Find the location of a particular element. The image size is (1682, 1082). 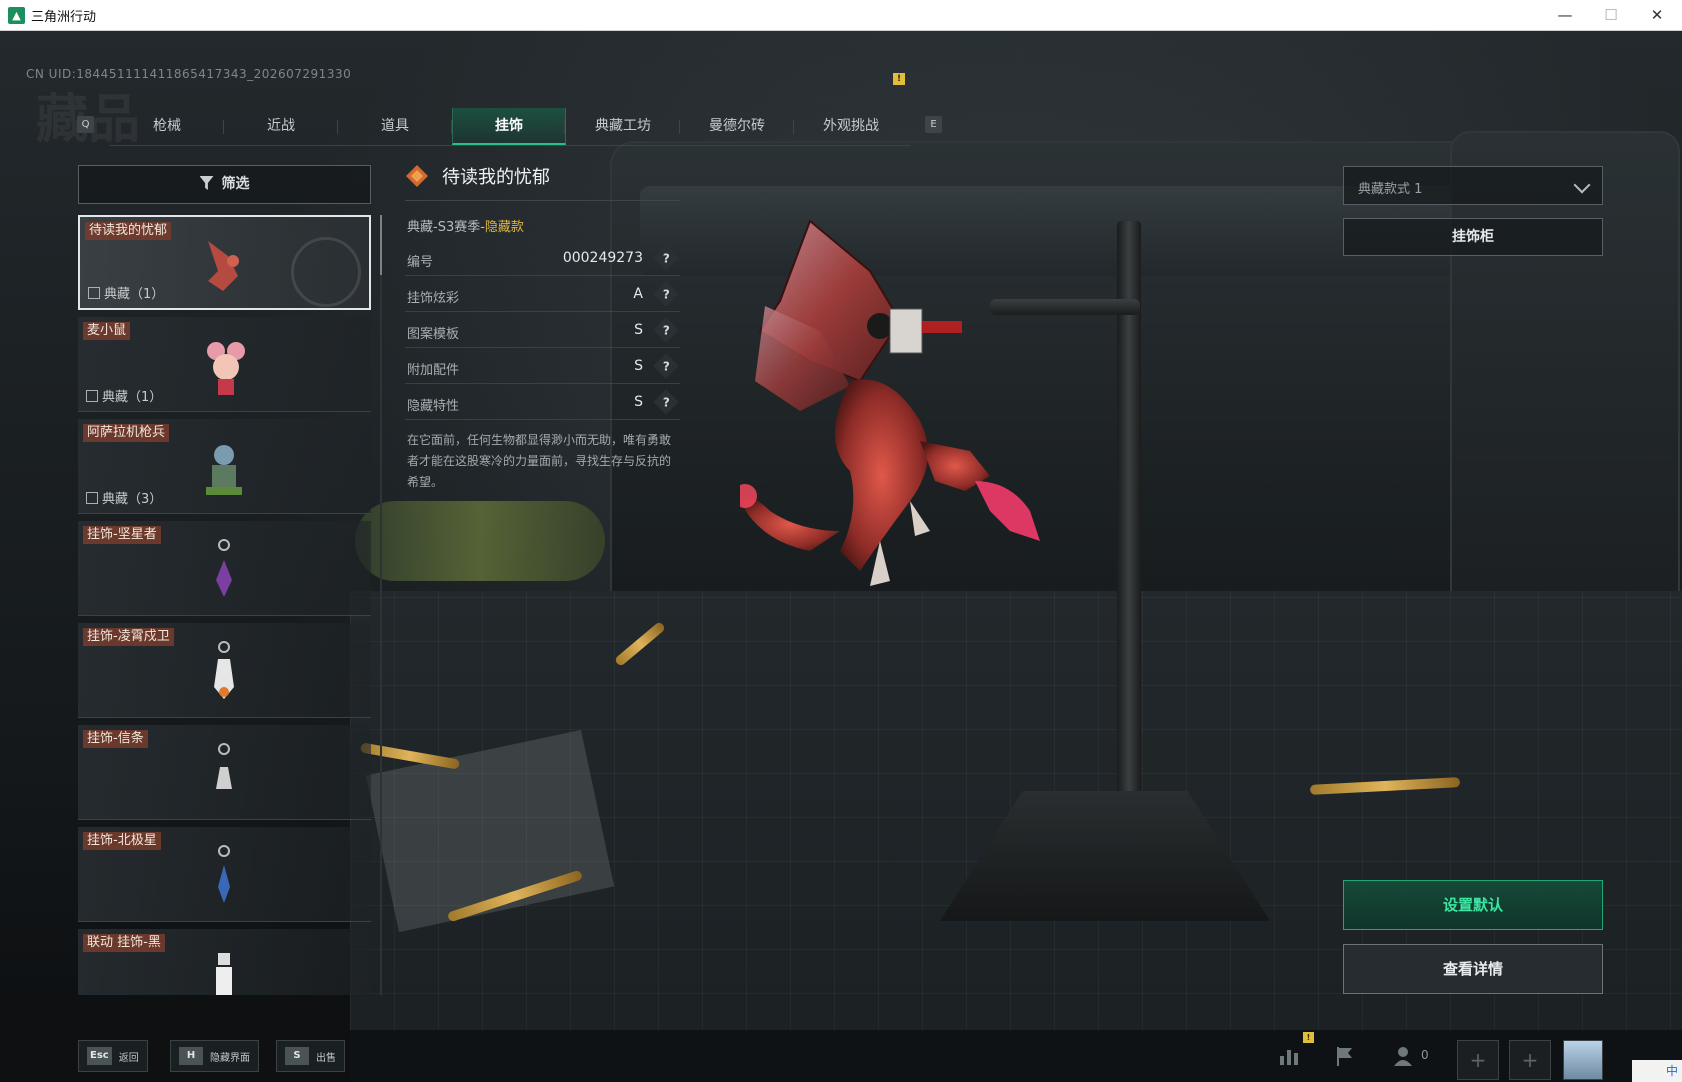

stat-row-serial: 编号 000249273 ? is located at coordinates (542, 259).